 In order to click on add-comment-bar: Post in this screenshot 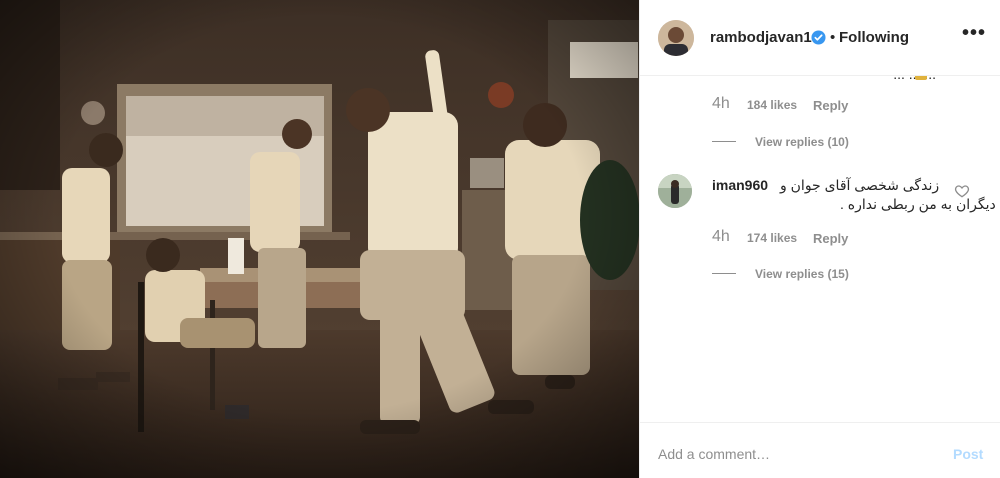, I will do `click(820, 450)`.